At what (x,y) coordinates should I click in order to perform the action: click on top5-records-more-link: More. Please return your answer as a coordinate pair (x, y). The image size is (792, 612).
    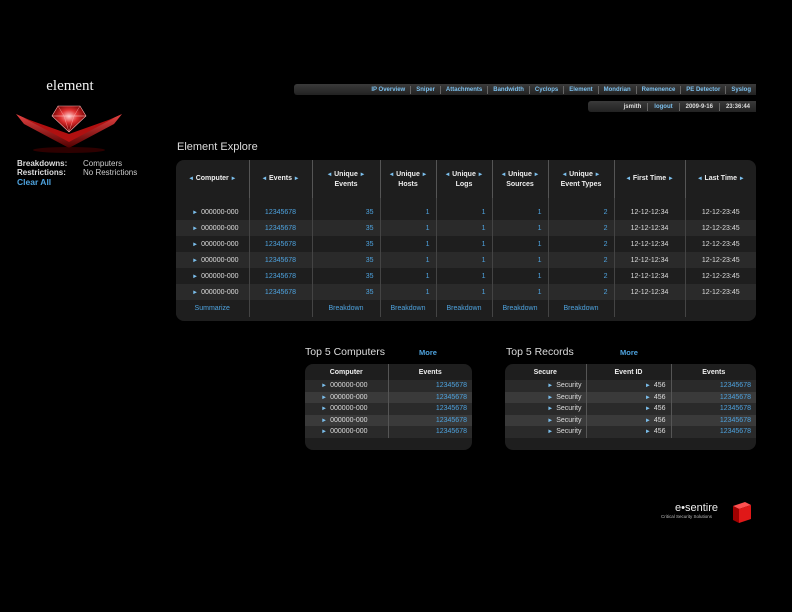
    Looking at the image, I should click on (629, 352).